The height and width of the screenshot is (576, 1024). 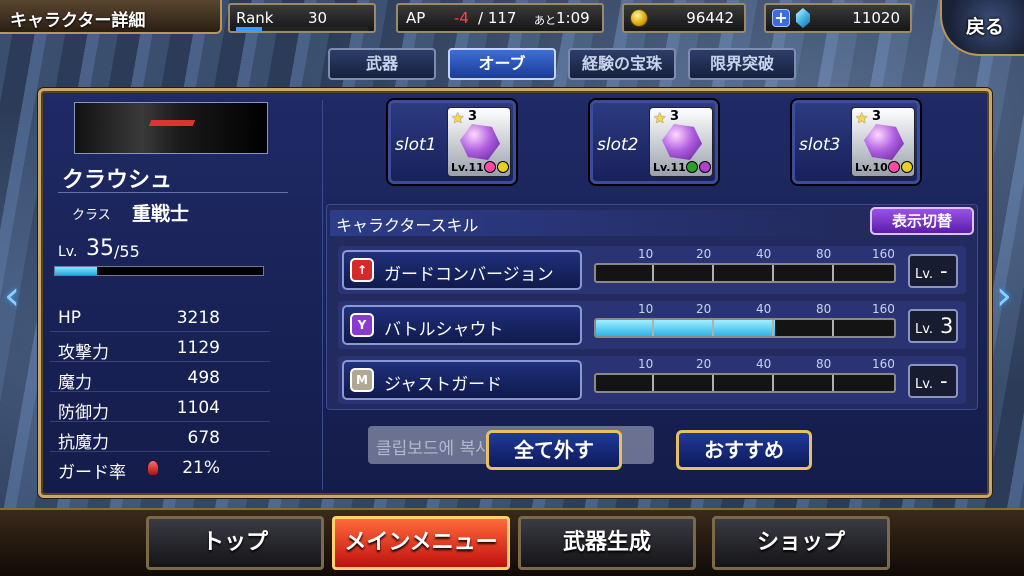 I want to click on orb-slot-1: slot1 ★ 3 Lv.11, so click(x=452, y=142).